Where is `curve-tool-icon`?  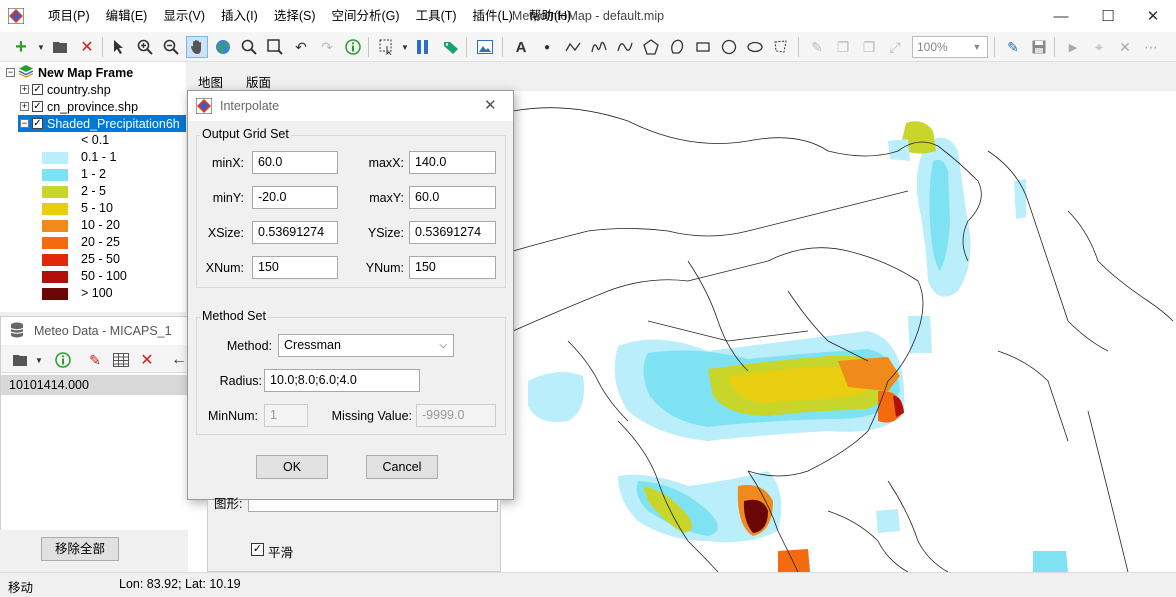
curve-tool-icon is located at coordinates (625, 47).